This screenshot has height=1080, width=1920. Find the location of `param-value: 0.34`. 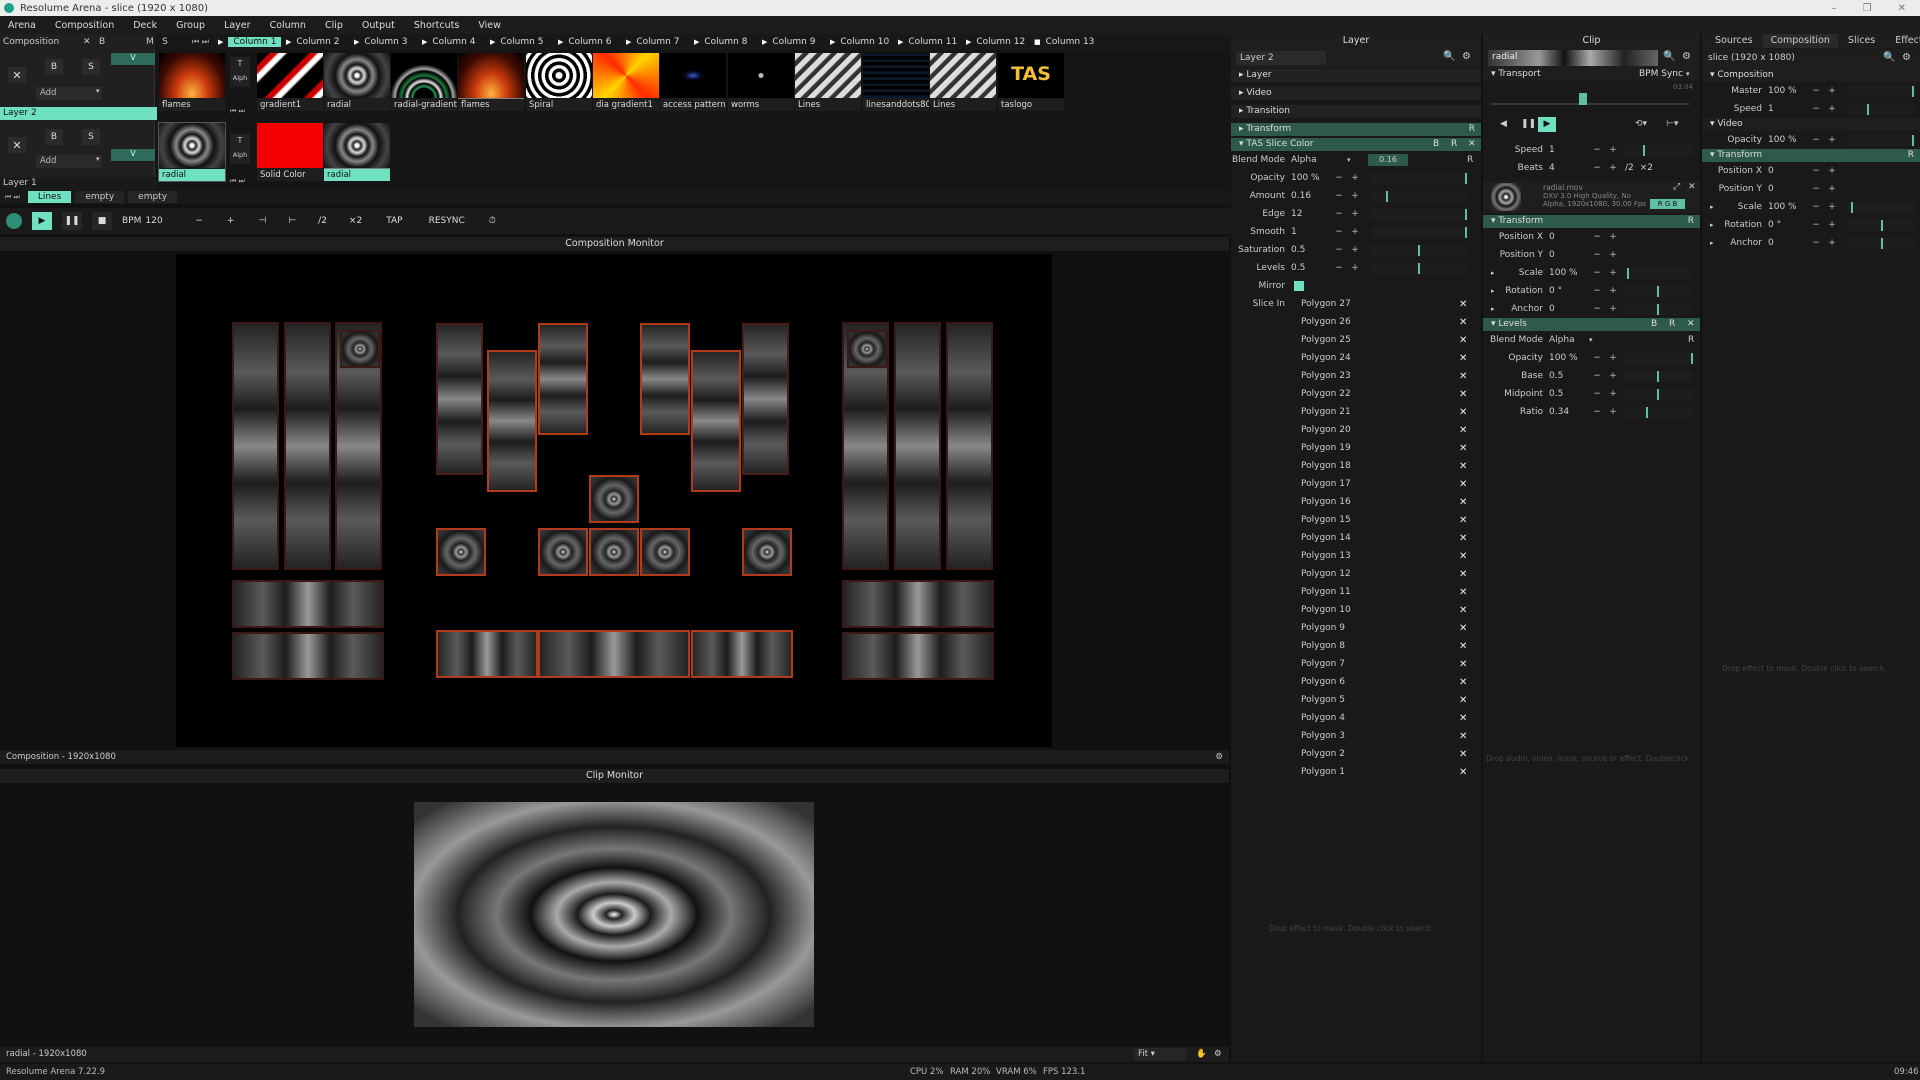

param-value: 0.34 is located at coordinates (1569, 412).